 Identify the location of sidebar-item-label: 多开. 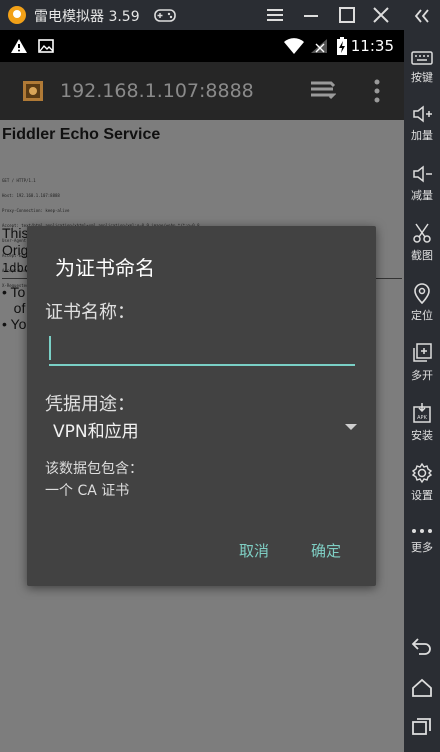
(422, 375).